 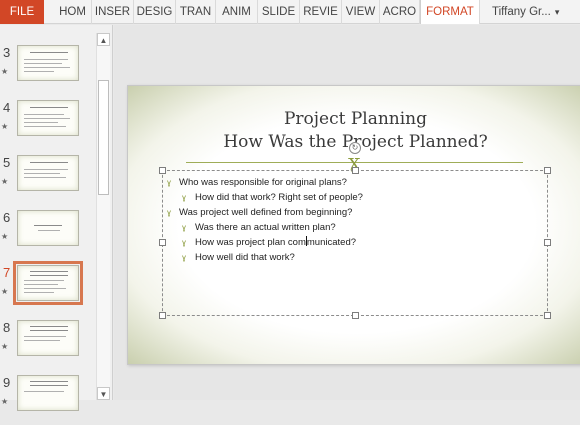 What do you see at coordinates (250, 242) in the screenshot?
I see `bullet-text-before-cursor: How was project plan com` at bounding box center [250, 242].